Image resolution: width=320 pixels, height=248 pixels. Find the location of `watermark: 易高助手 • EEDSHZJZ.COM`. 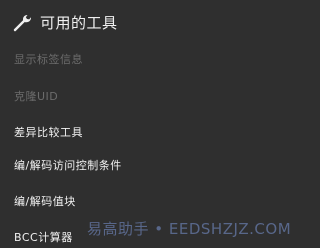

watermark: 易高助手 • EEDSHZJZ.COM is located at coordinates (189, 229).